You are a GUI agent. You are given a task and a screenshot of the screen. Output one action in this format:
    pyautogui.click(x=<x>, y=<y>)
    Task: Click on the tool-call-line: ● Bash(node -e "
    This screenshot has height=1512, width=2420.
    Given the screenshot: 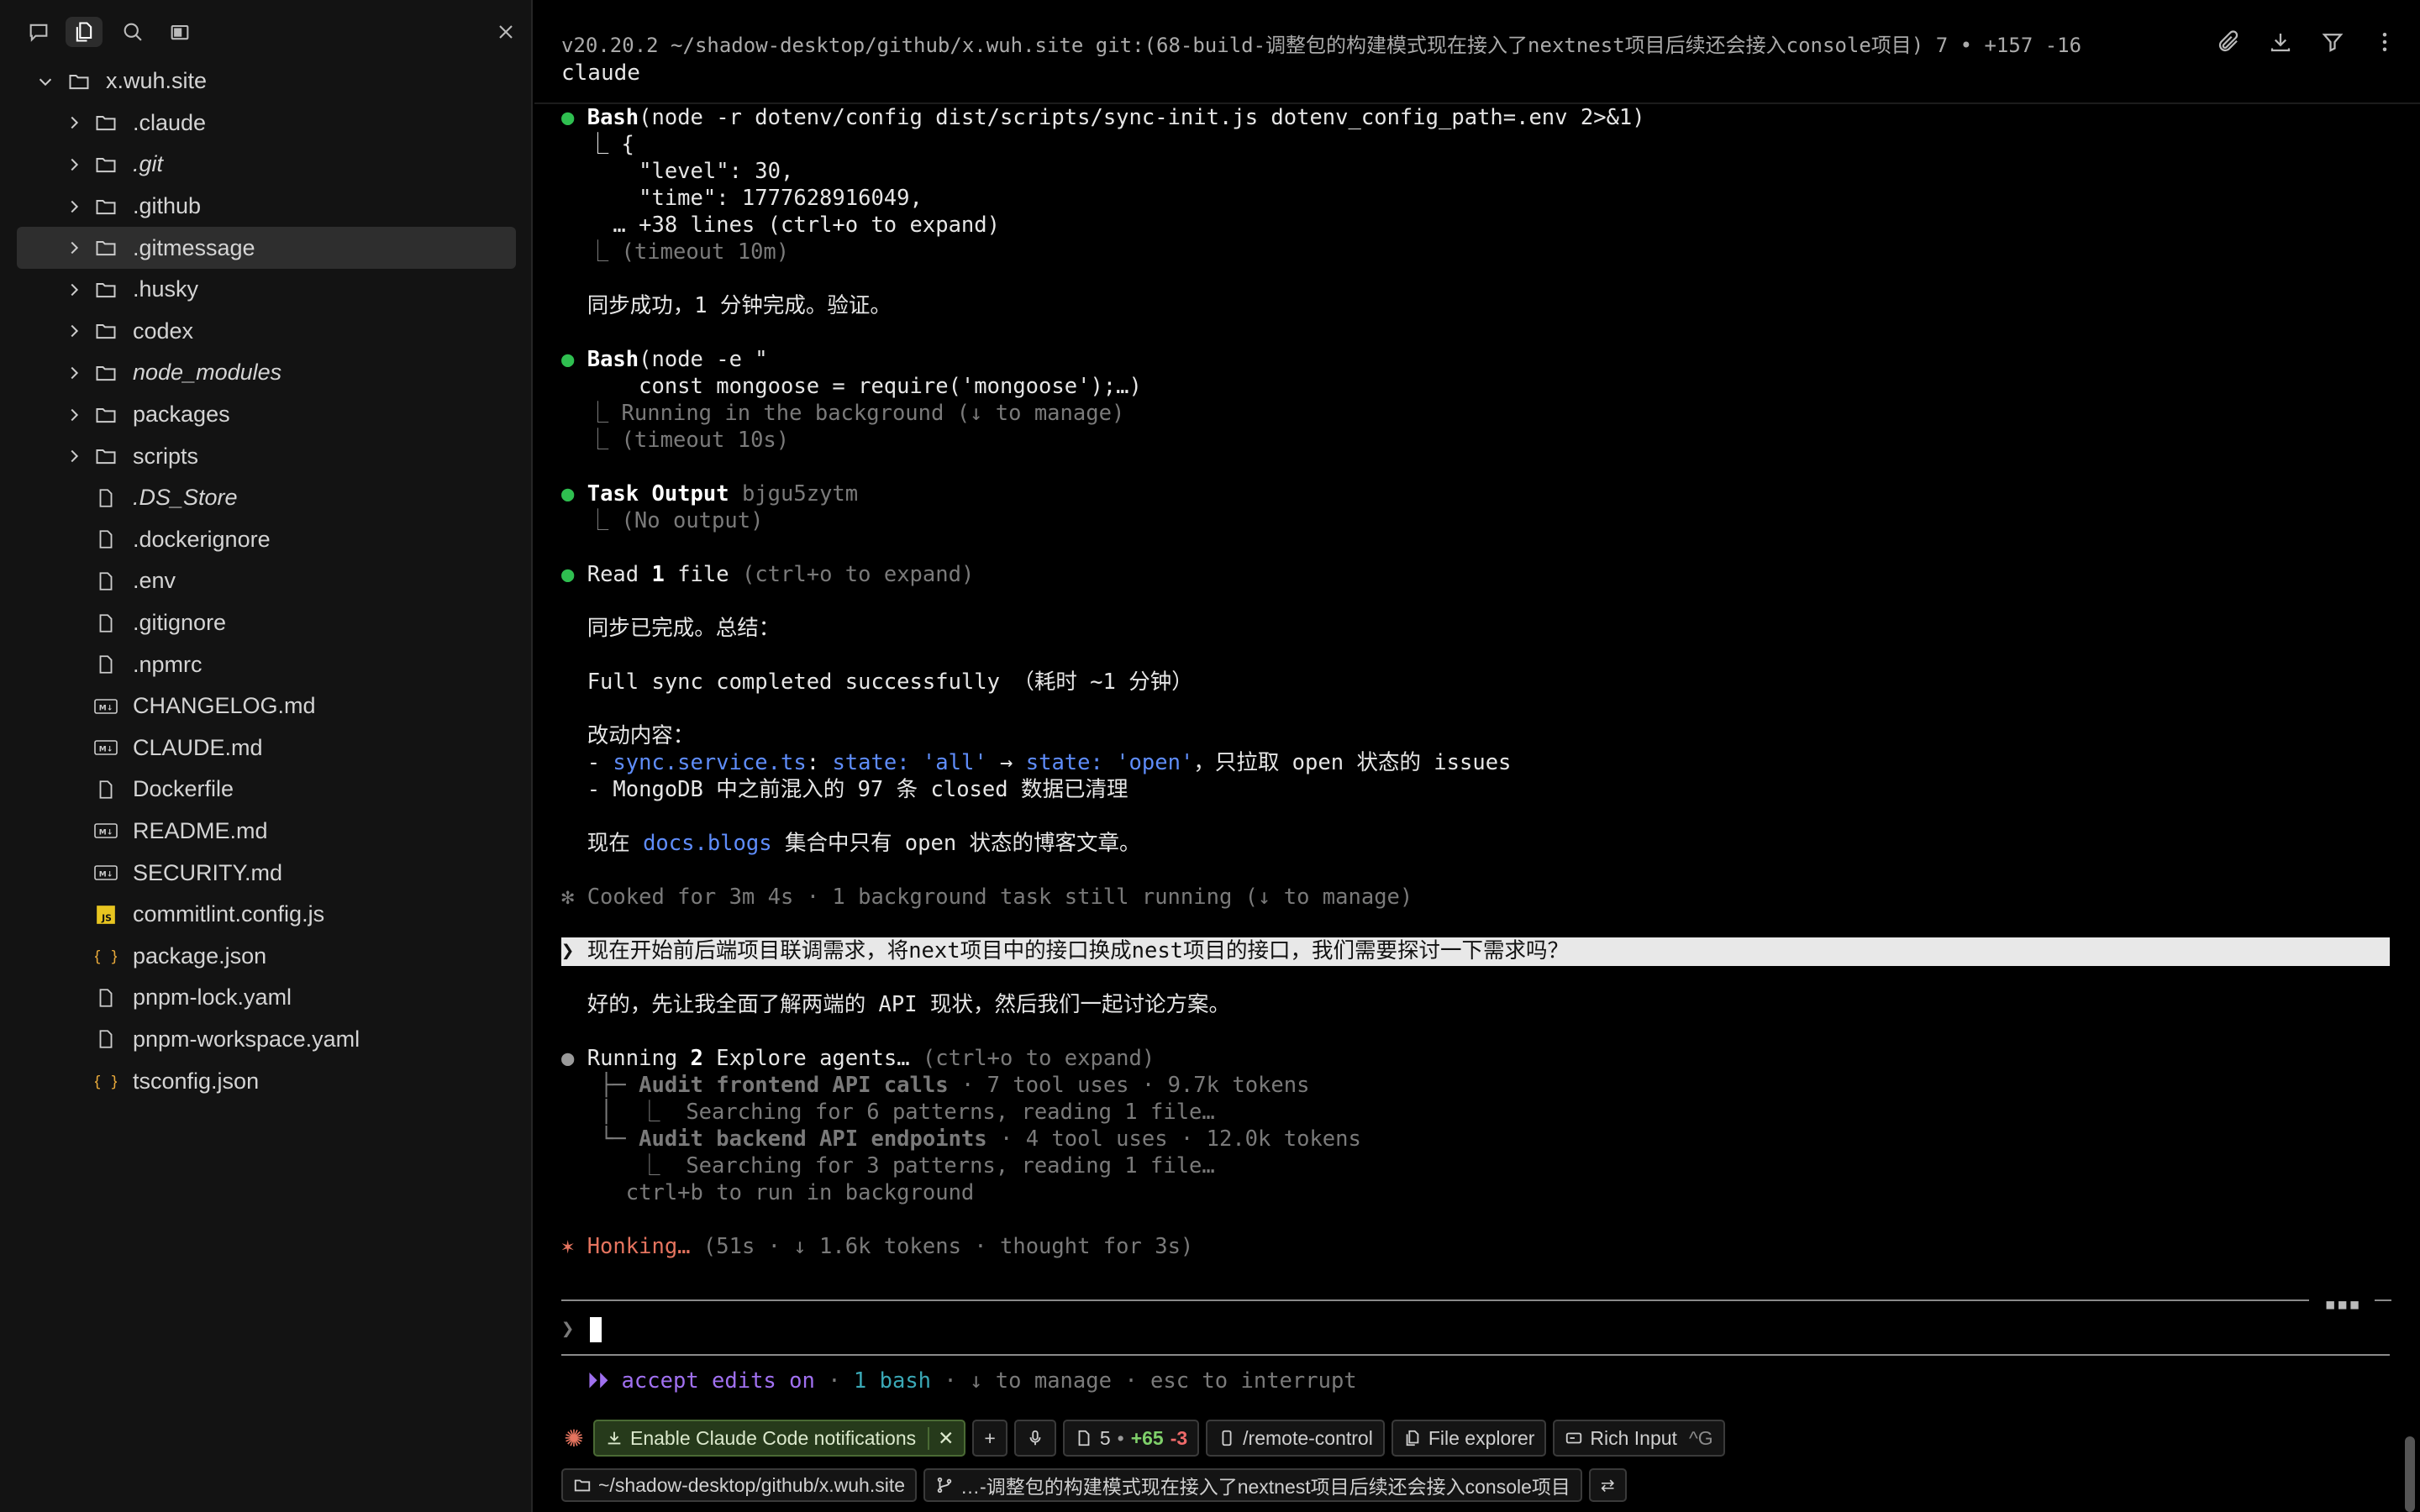 What is the action you would take?
    pyautogui.click(x=664, y=359)
    